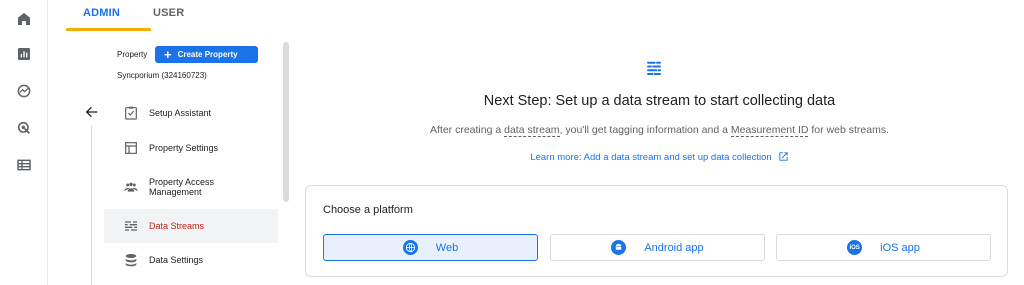 The image size is (1024, 285). Describe the element at coordinates (769, 130) in the screenshot. I see `measurement-id-term: Measurement ID` at that location.